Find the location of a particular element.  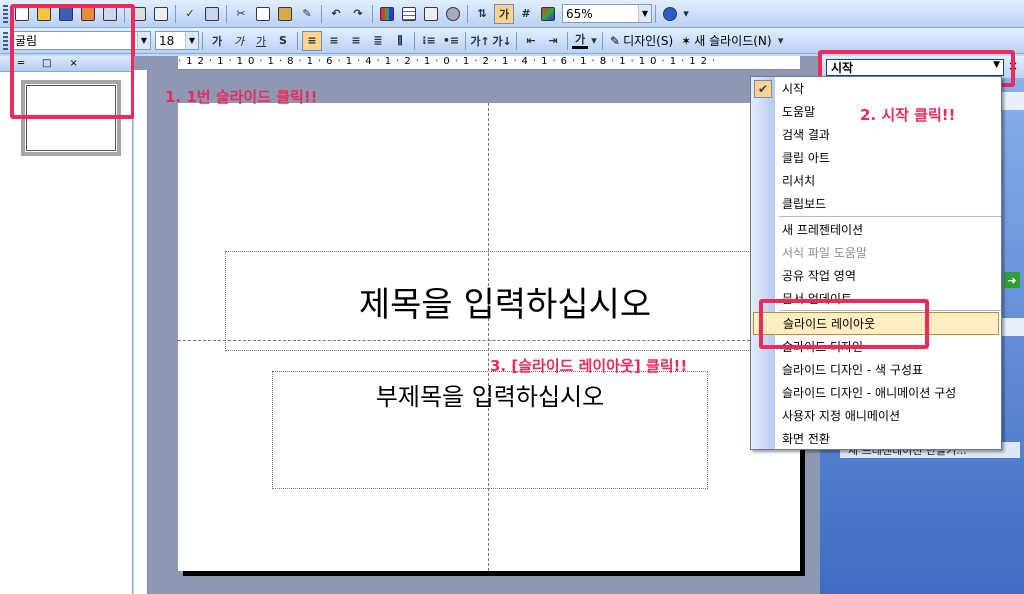

preview-icon is located at coordinates (161, 14).